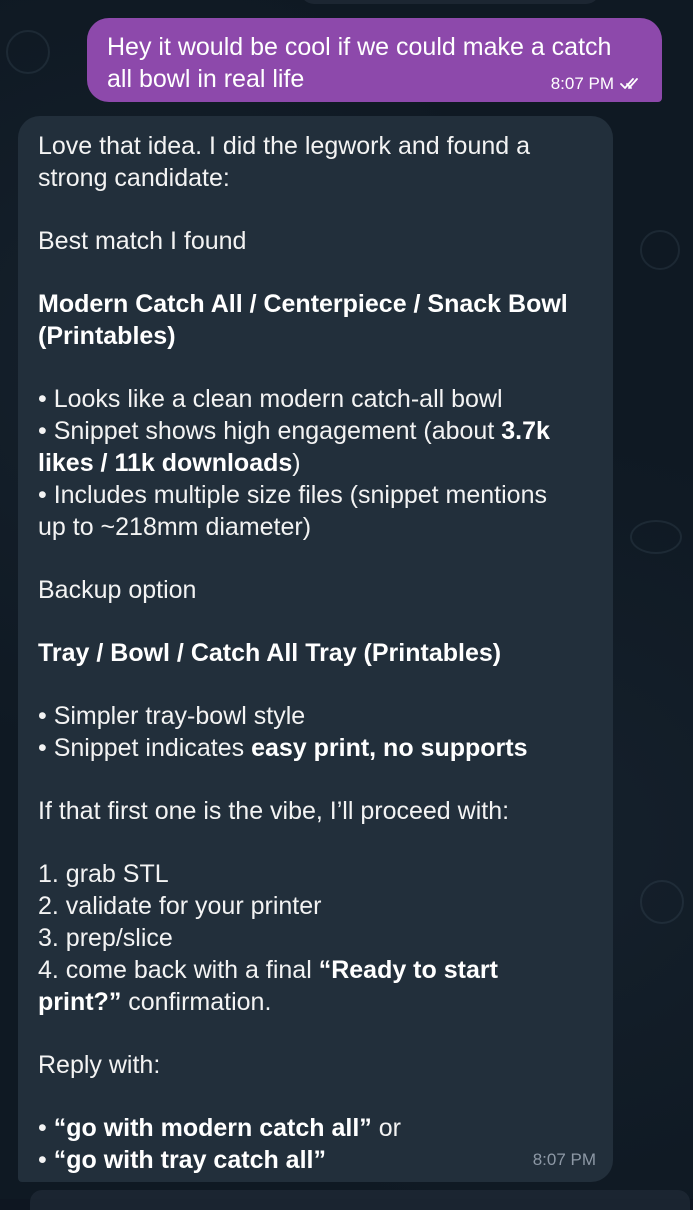  What do you see at coordinates (360, 1200) in the screenshot?
I see `next-message-edge` at bounding box center [360, 1200].